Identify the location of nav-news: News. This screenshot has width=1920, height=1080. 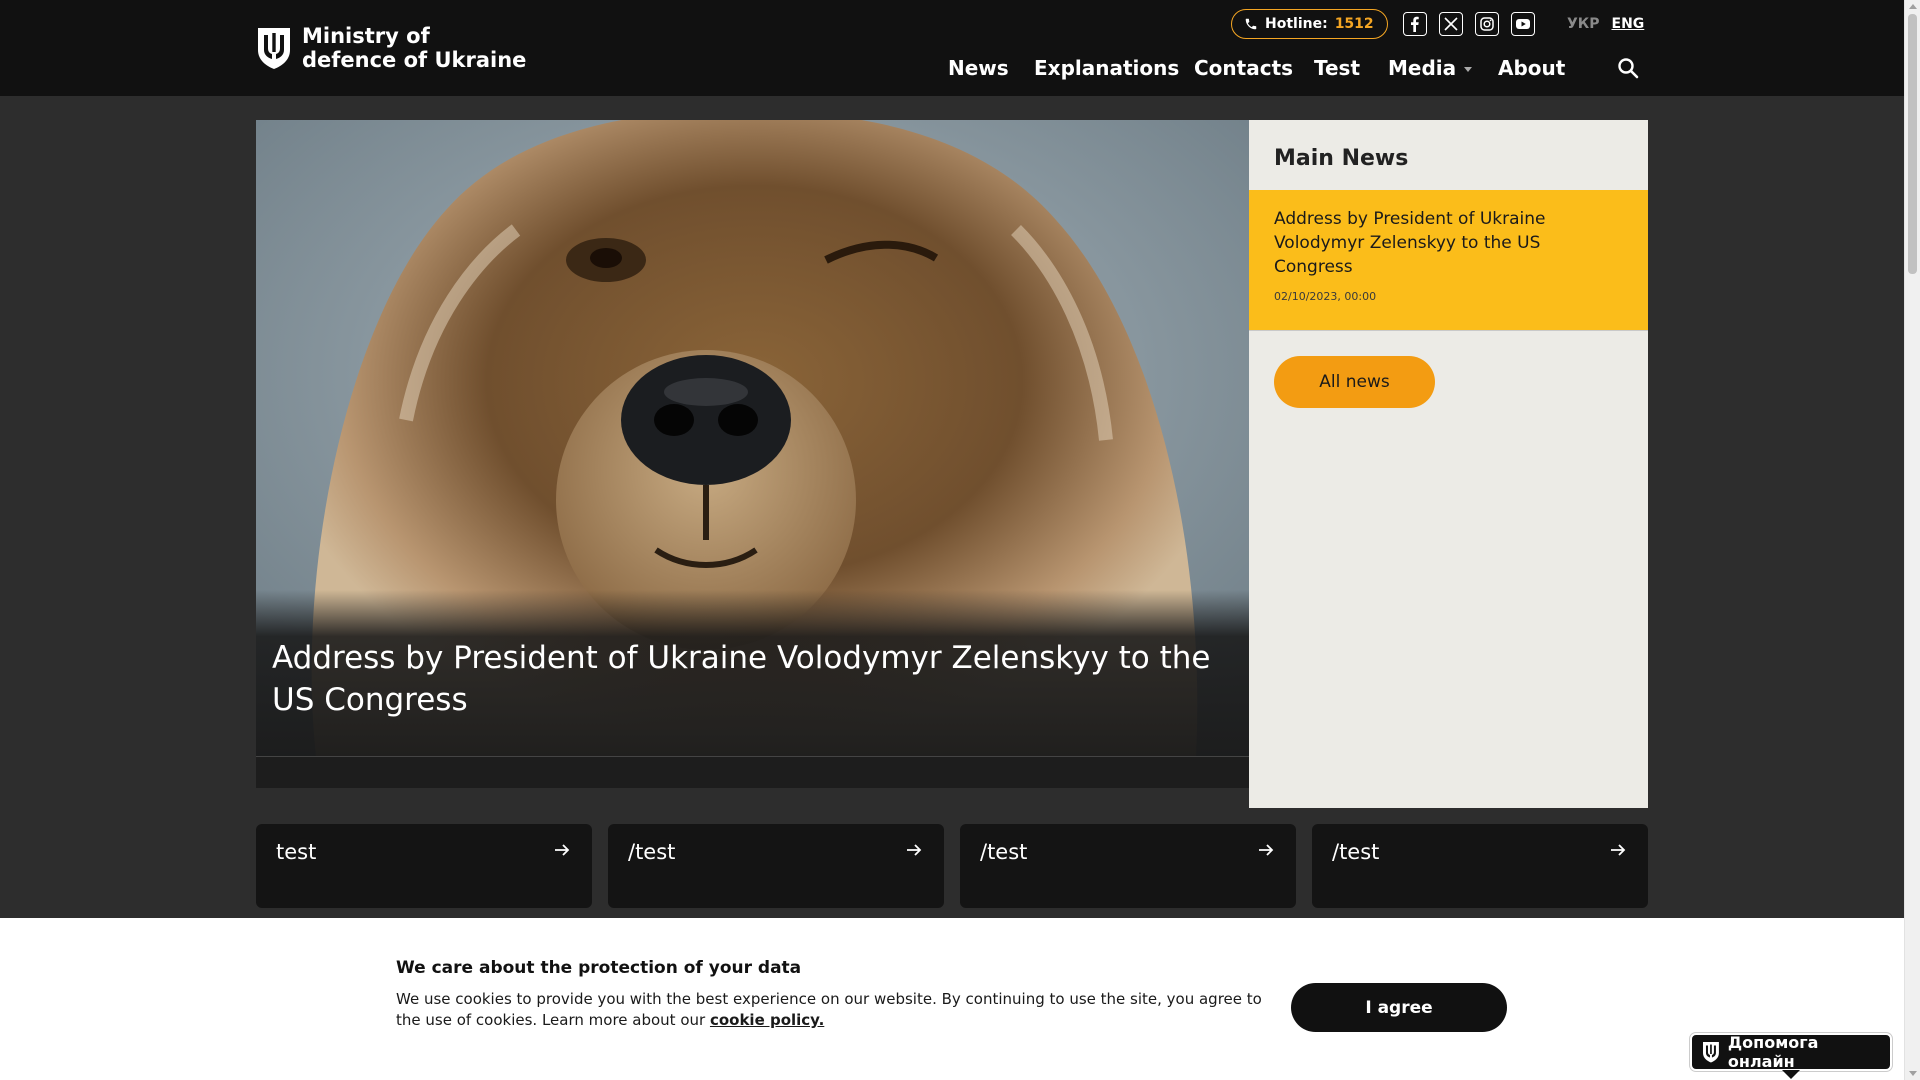
(978, 68).